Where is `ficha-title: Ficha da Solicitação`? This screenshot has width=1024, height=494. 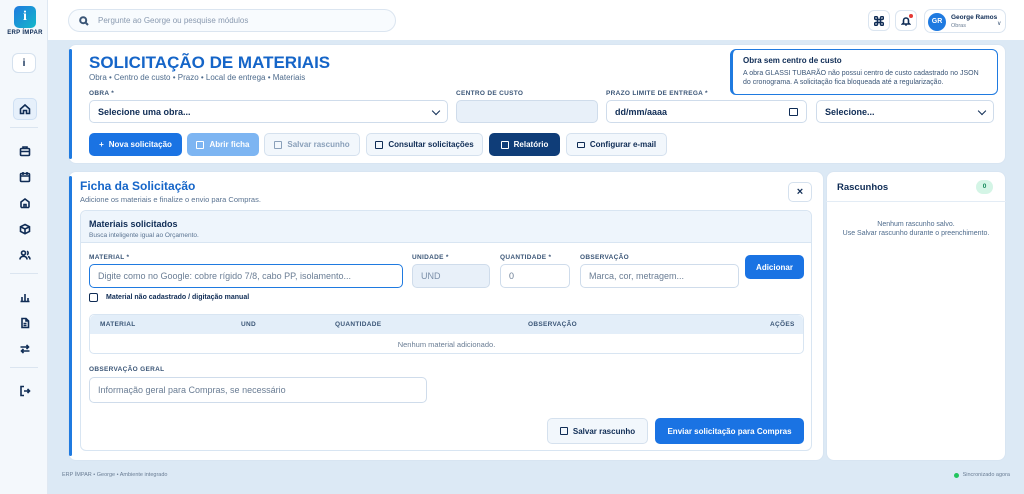
ficha-title: Ficha da Solicitação is located at coordinates (138, 186).